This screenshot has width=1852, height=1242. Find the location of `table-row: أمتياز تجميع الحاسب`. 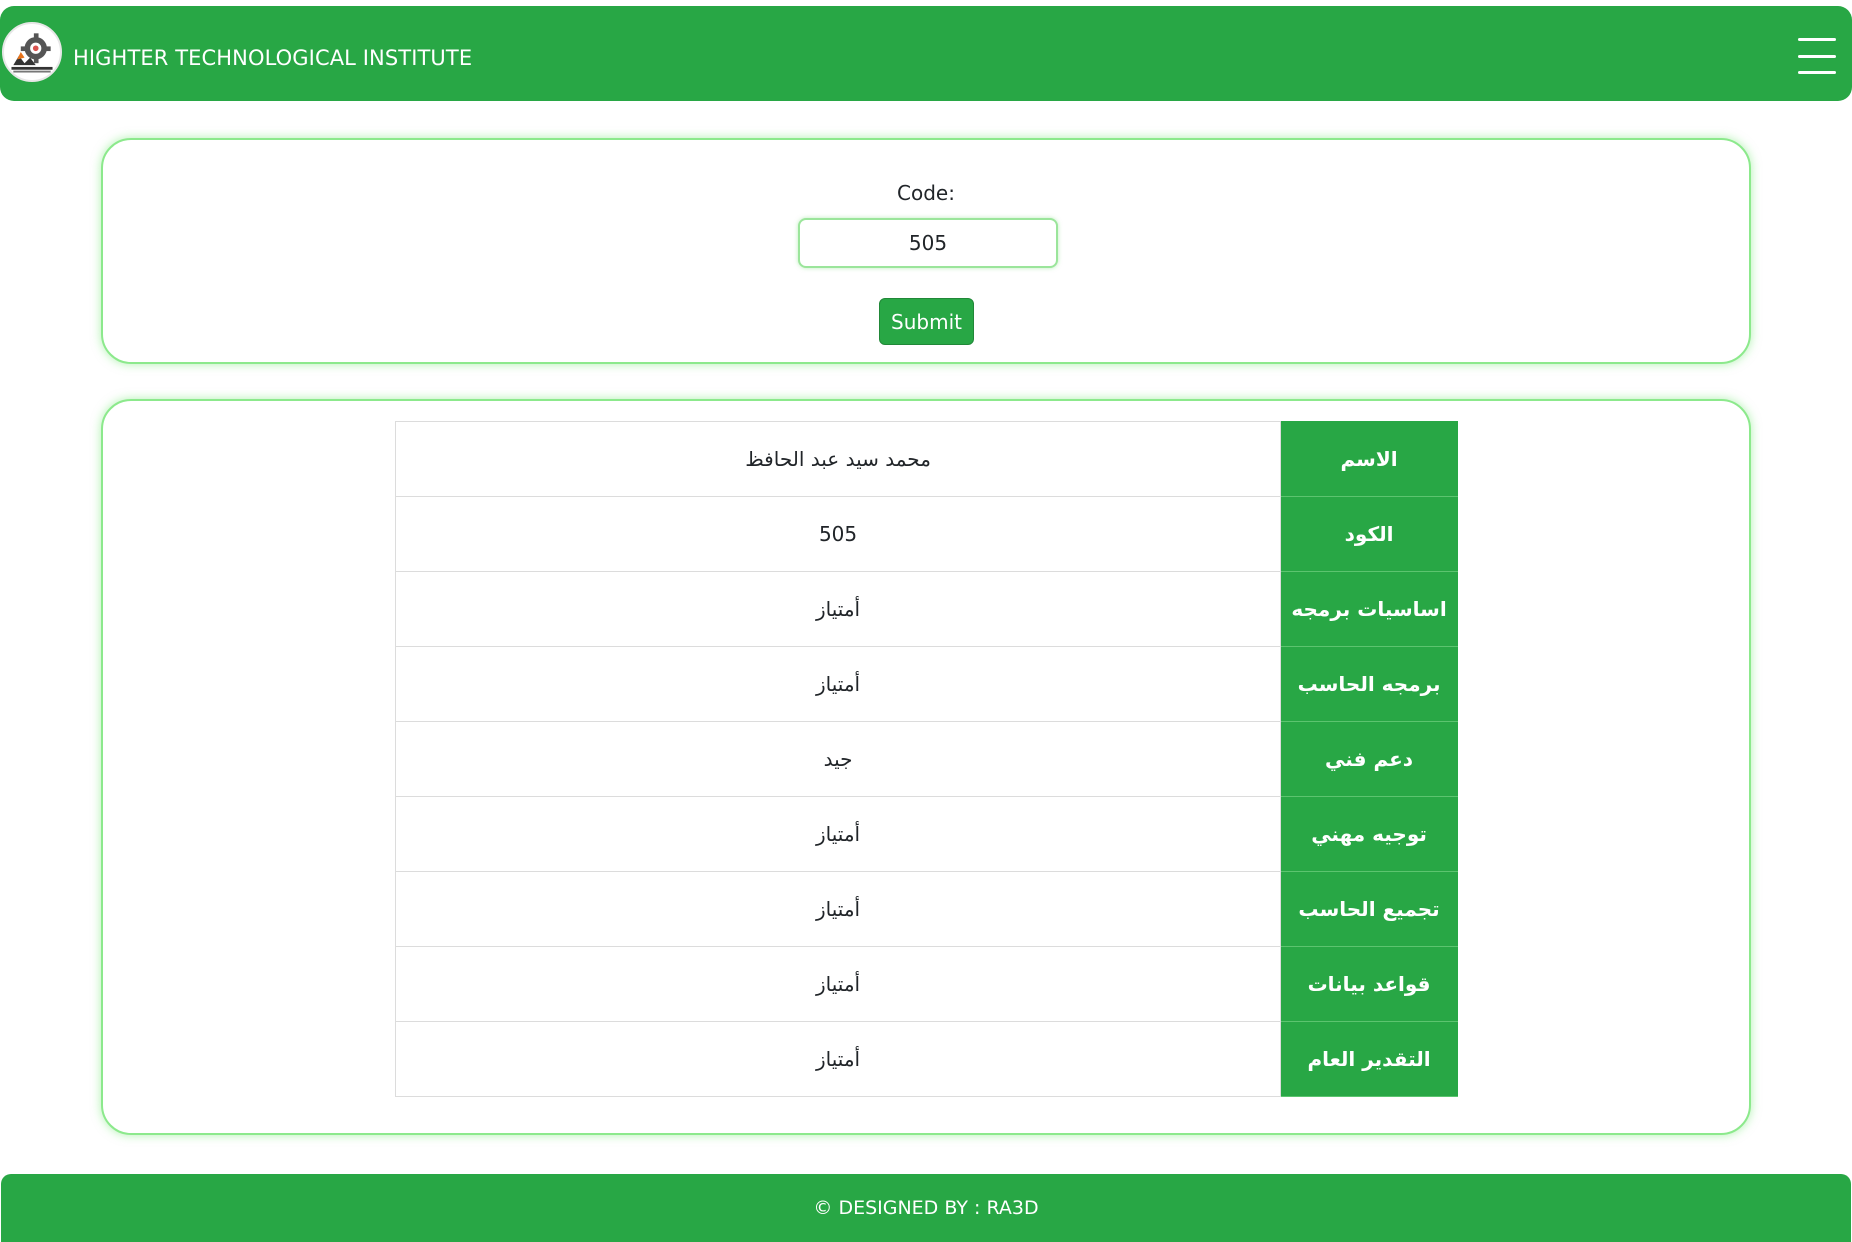

table-row: أمتياز تجميع الحاسب is located at coordinates (926, 909).